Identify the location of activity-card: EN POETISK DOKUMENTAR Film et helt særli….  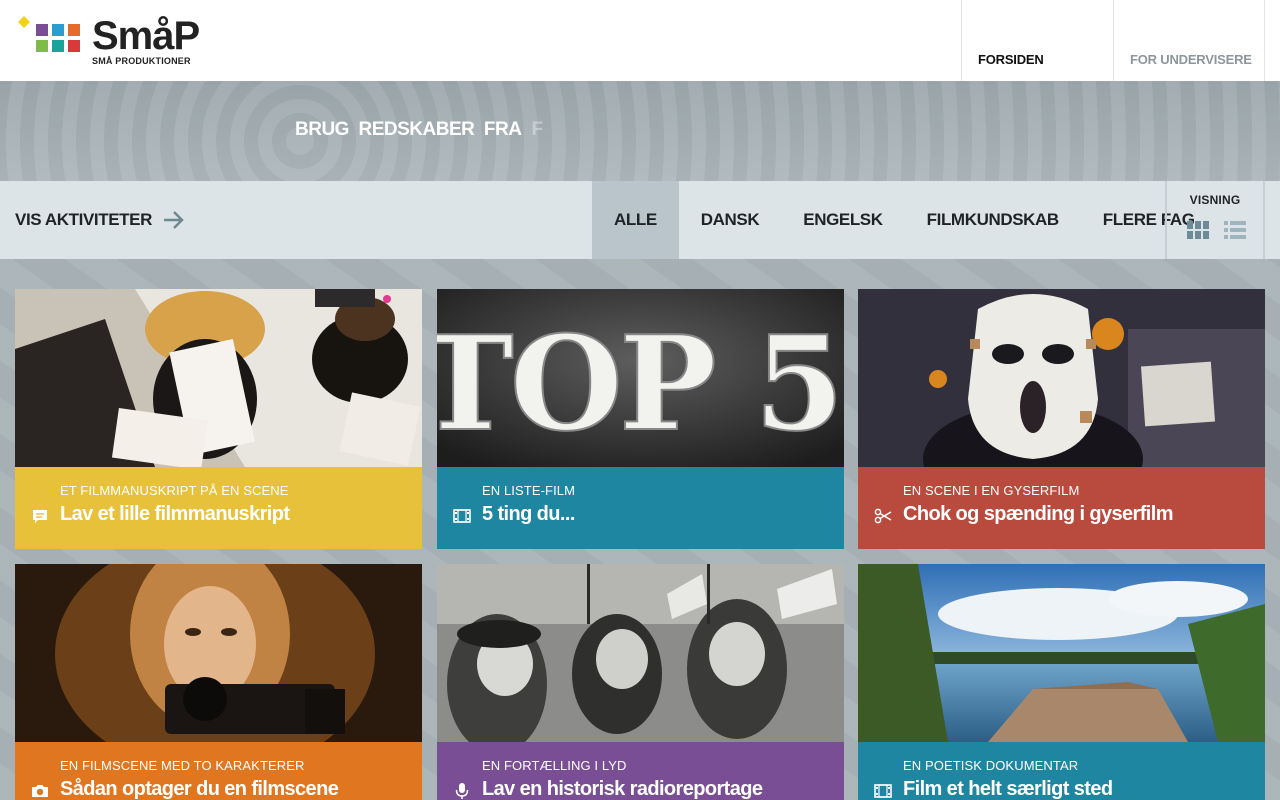
(1061, 682).